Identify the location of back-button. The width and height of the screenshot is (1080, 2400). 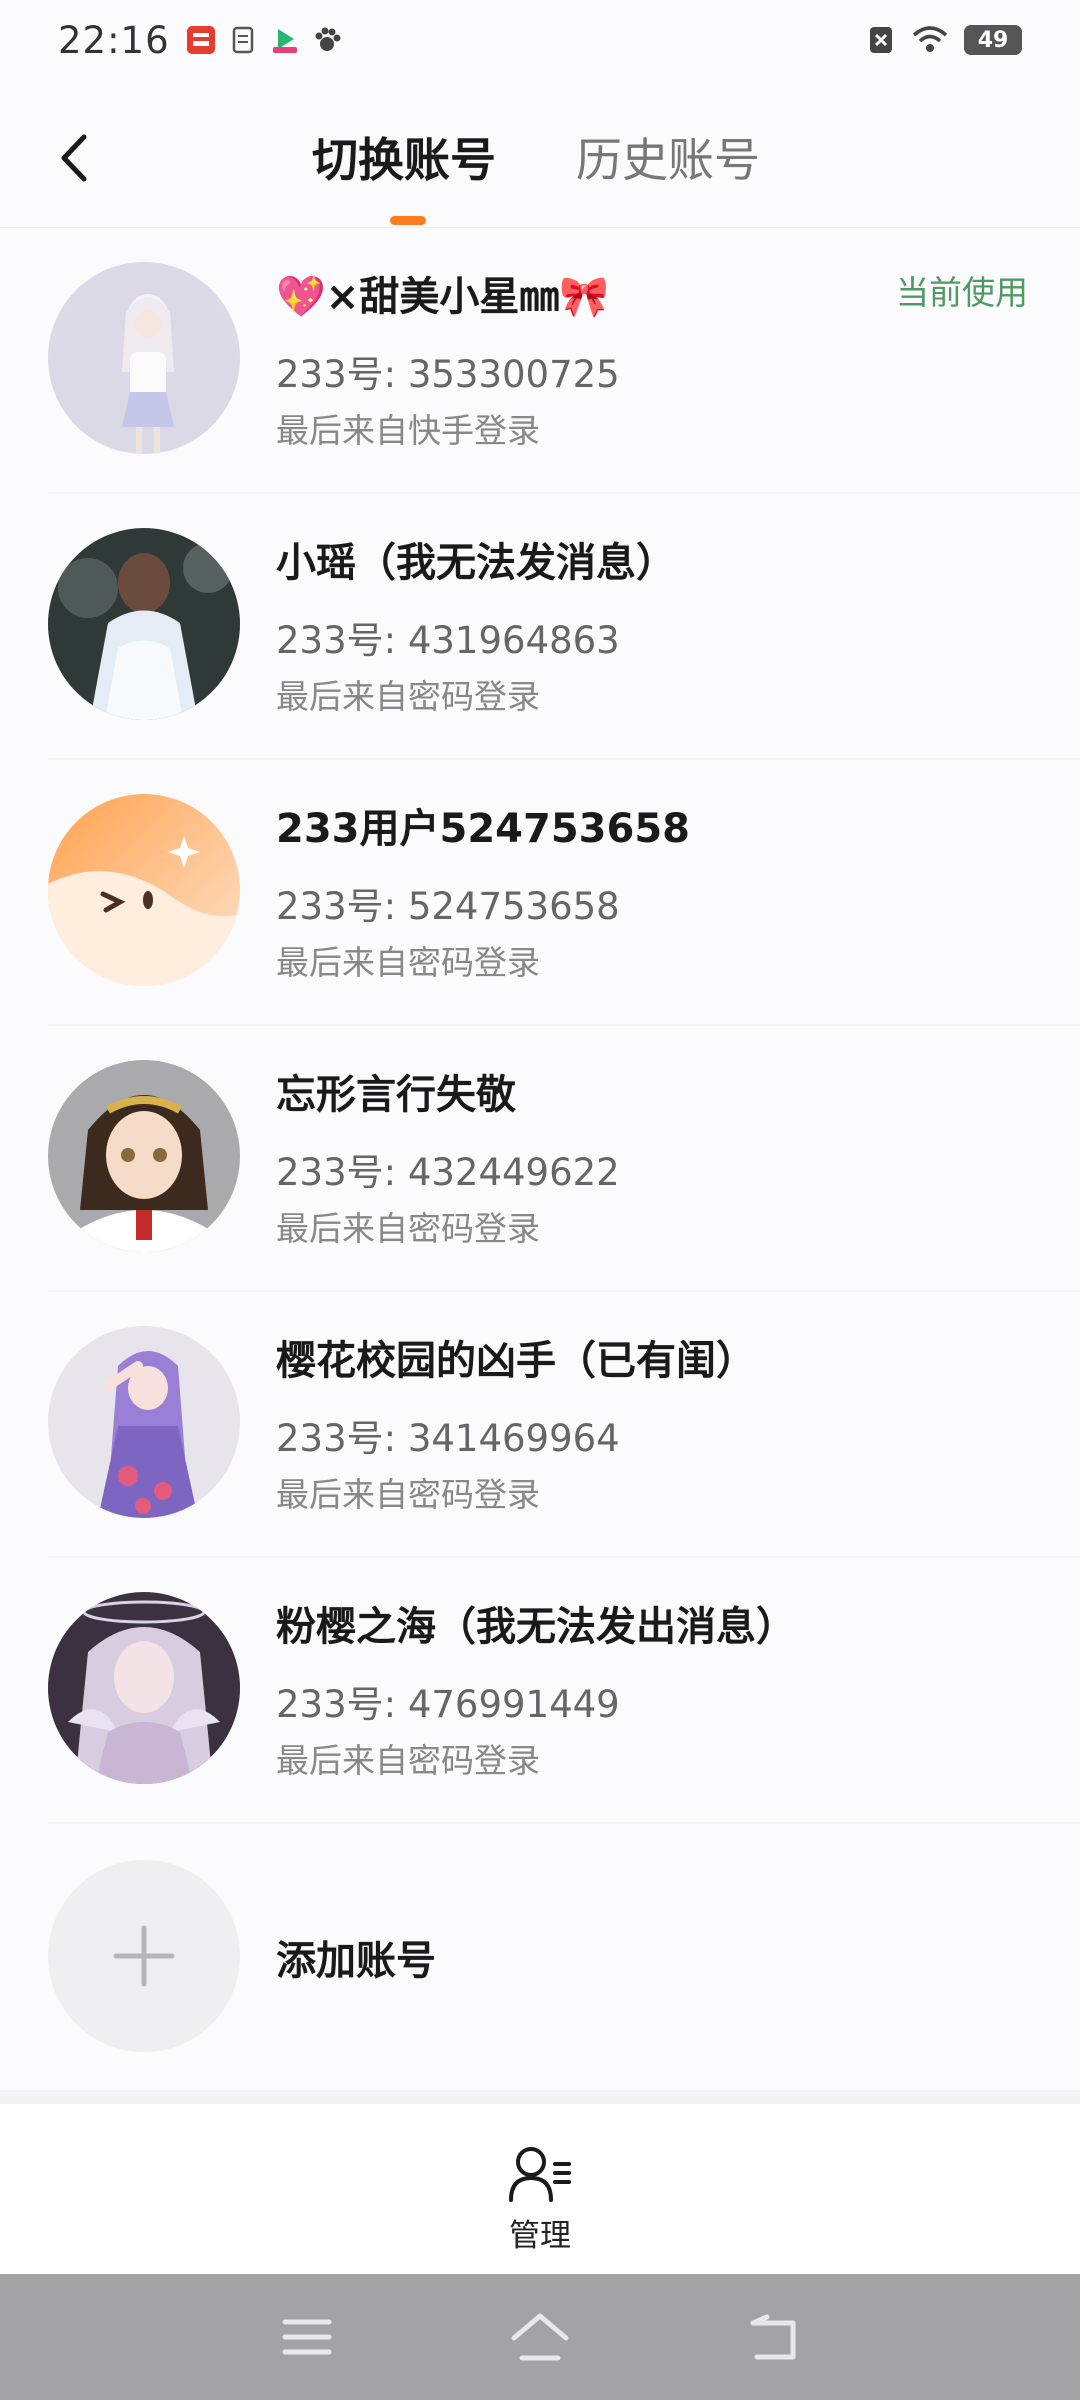
(74, 158).